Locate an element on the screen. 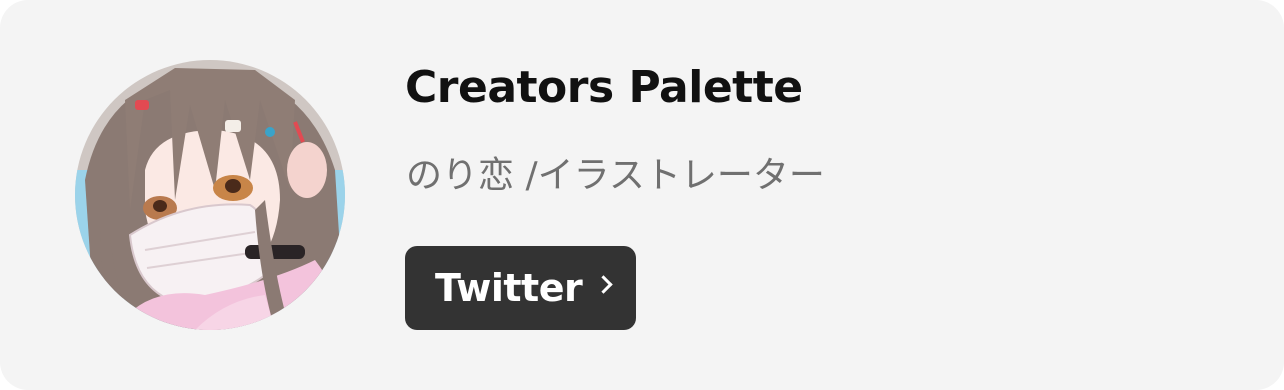 The image size is (1284, 390). twitter-button-label: Twitter is located at coordinates (509, 288).